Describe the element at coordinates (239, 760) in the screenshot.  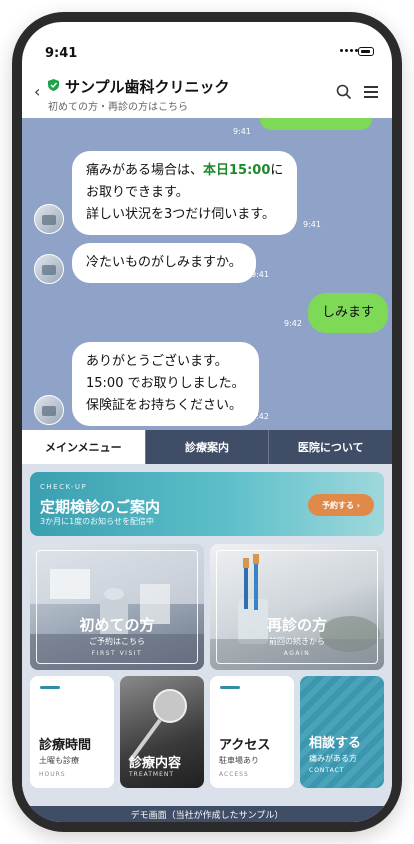
I see `access-subtitle: 駐車場あり` at that location.